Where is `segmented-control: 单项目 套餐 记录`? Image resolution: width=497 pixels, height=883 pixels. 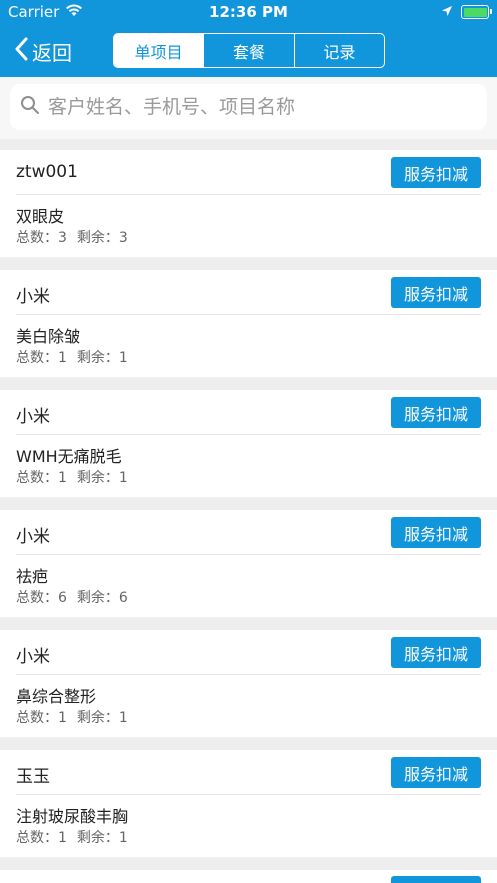
segmented-control: 单项目 套餐 记录 is located at coordinates (249, 50).